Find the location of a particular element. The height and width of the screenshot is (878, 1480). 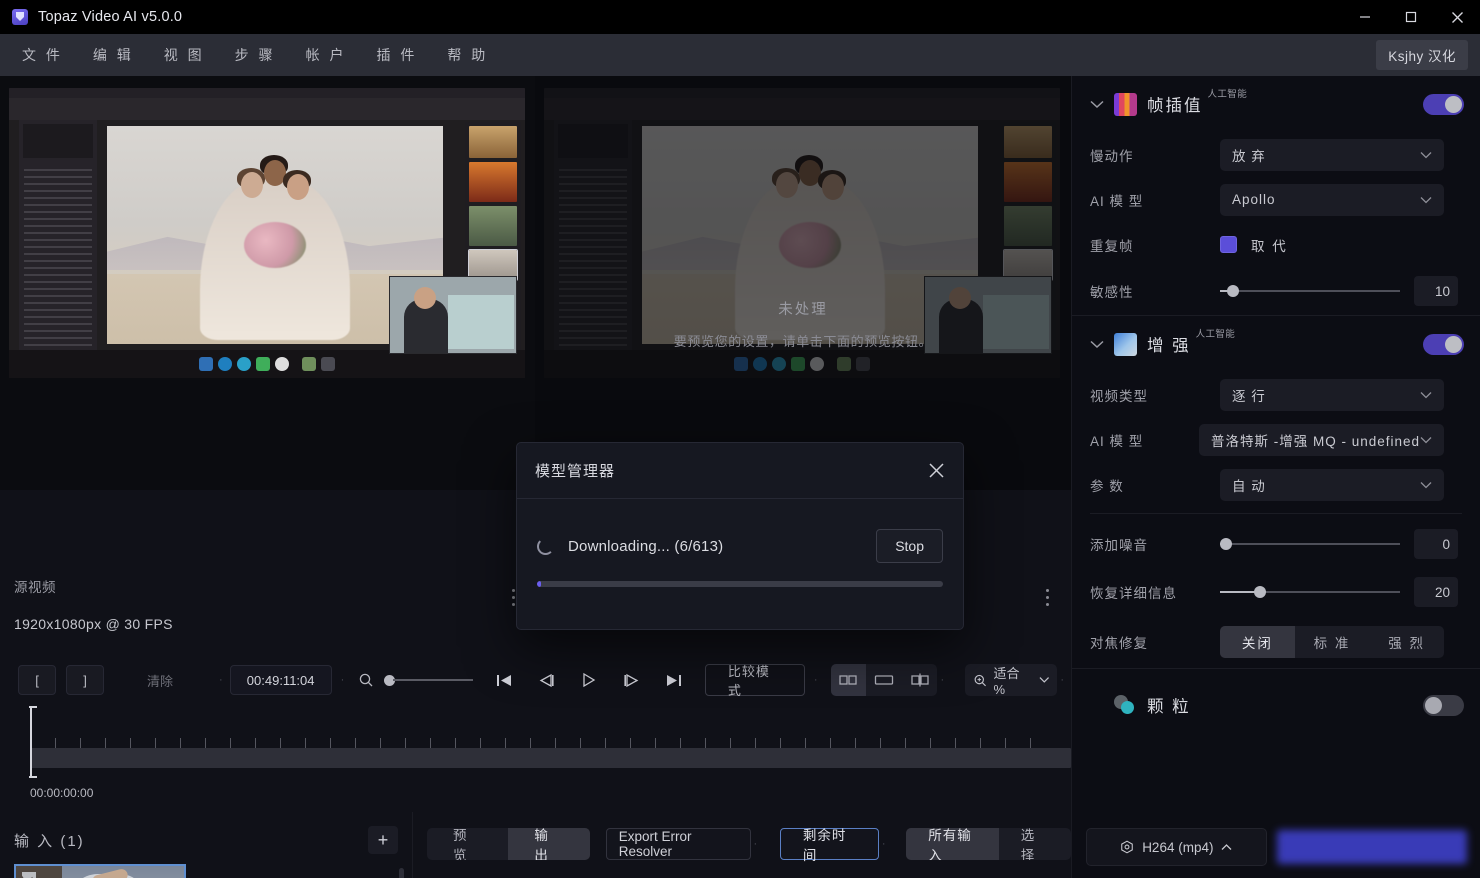

title-bar: Topaz Video AI v5.0.0 is located at coordinates (740, 17).